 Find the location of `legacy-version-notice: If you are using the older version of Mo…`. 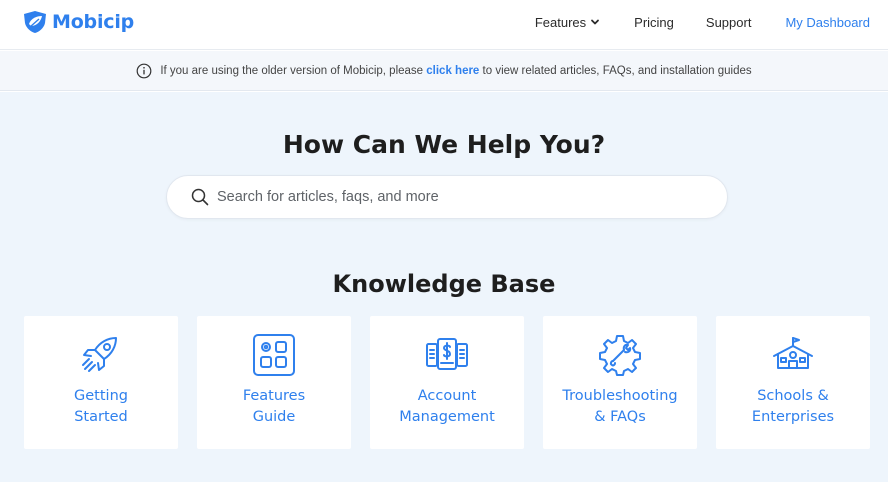

legacy-version-notice: If you are using the older version of Mo… is located at coordinates (444, 71).